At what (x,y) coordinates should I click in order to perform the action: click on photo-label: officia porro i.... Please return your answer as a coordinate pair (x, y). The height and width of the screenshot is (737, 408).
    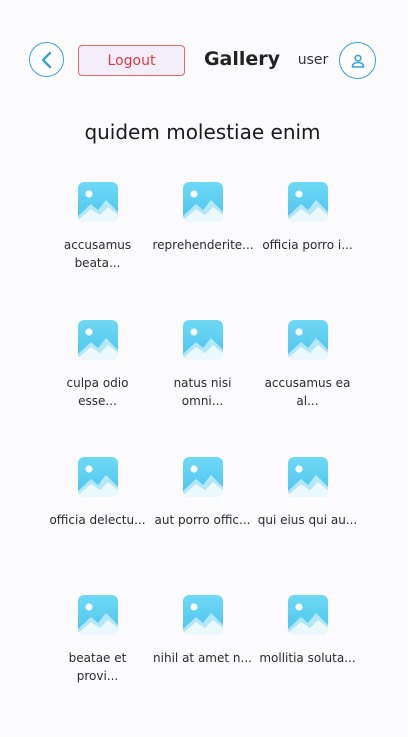
    Looking at the image, I should click on (307, 245).